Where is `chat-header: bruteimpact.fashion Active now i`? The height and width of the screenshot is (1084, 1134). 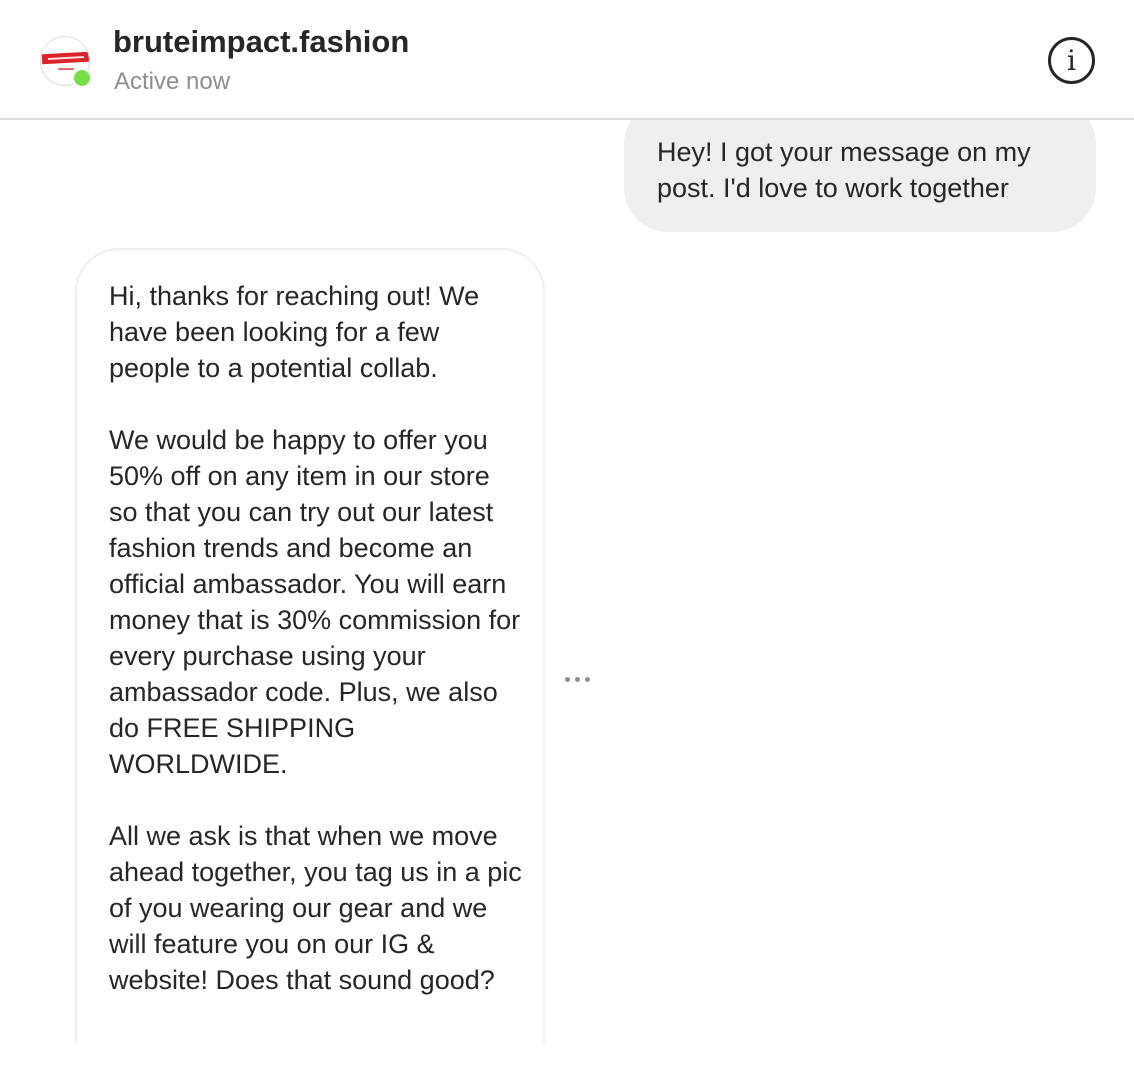 chat-header: bruteimpact.fashion Active now i is located at coordinates (567, 60).